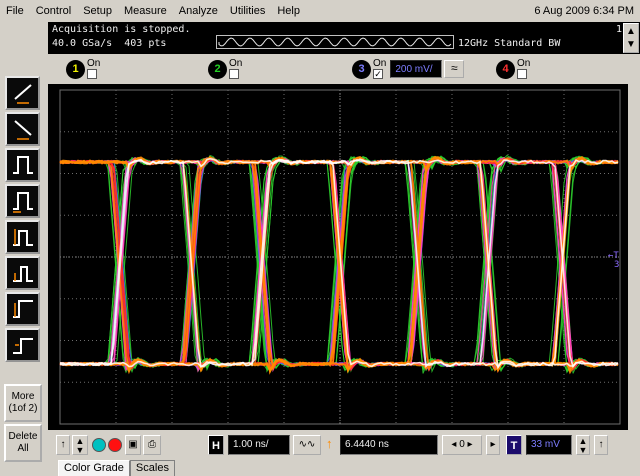 The width and height of the screenshot is (640, 476). Describe the element at coordinates (522, 74) in the screenshot. I see `channel-4-checkbox` at that location.